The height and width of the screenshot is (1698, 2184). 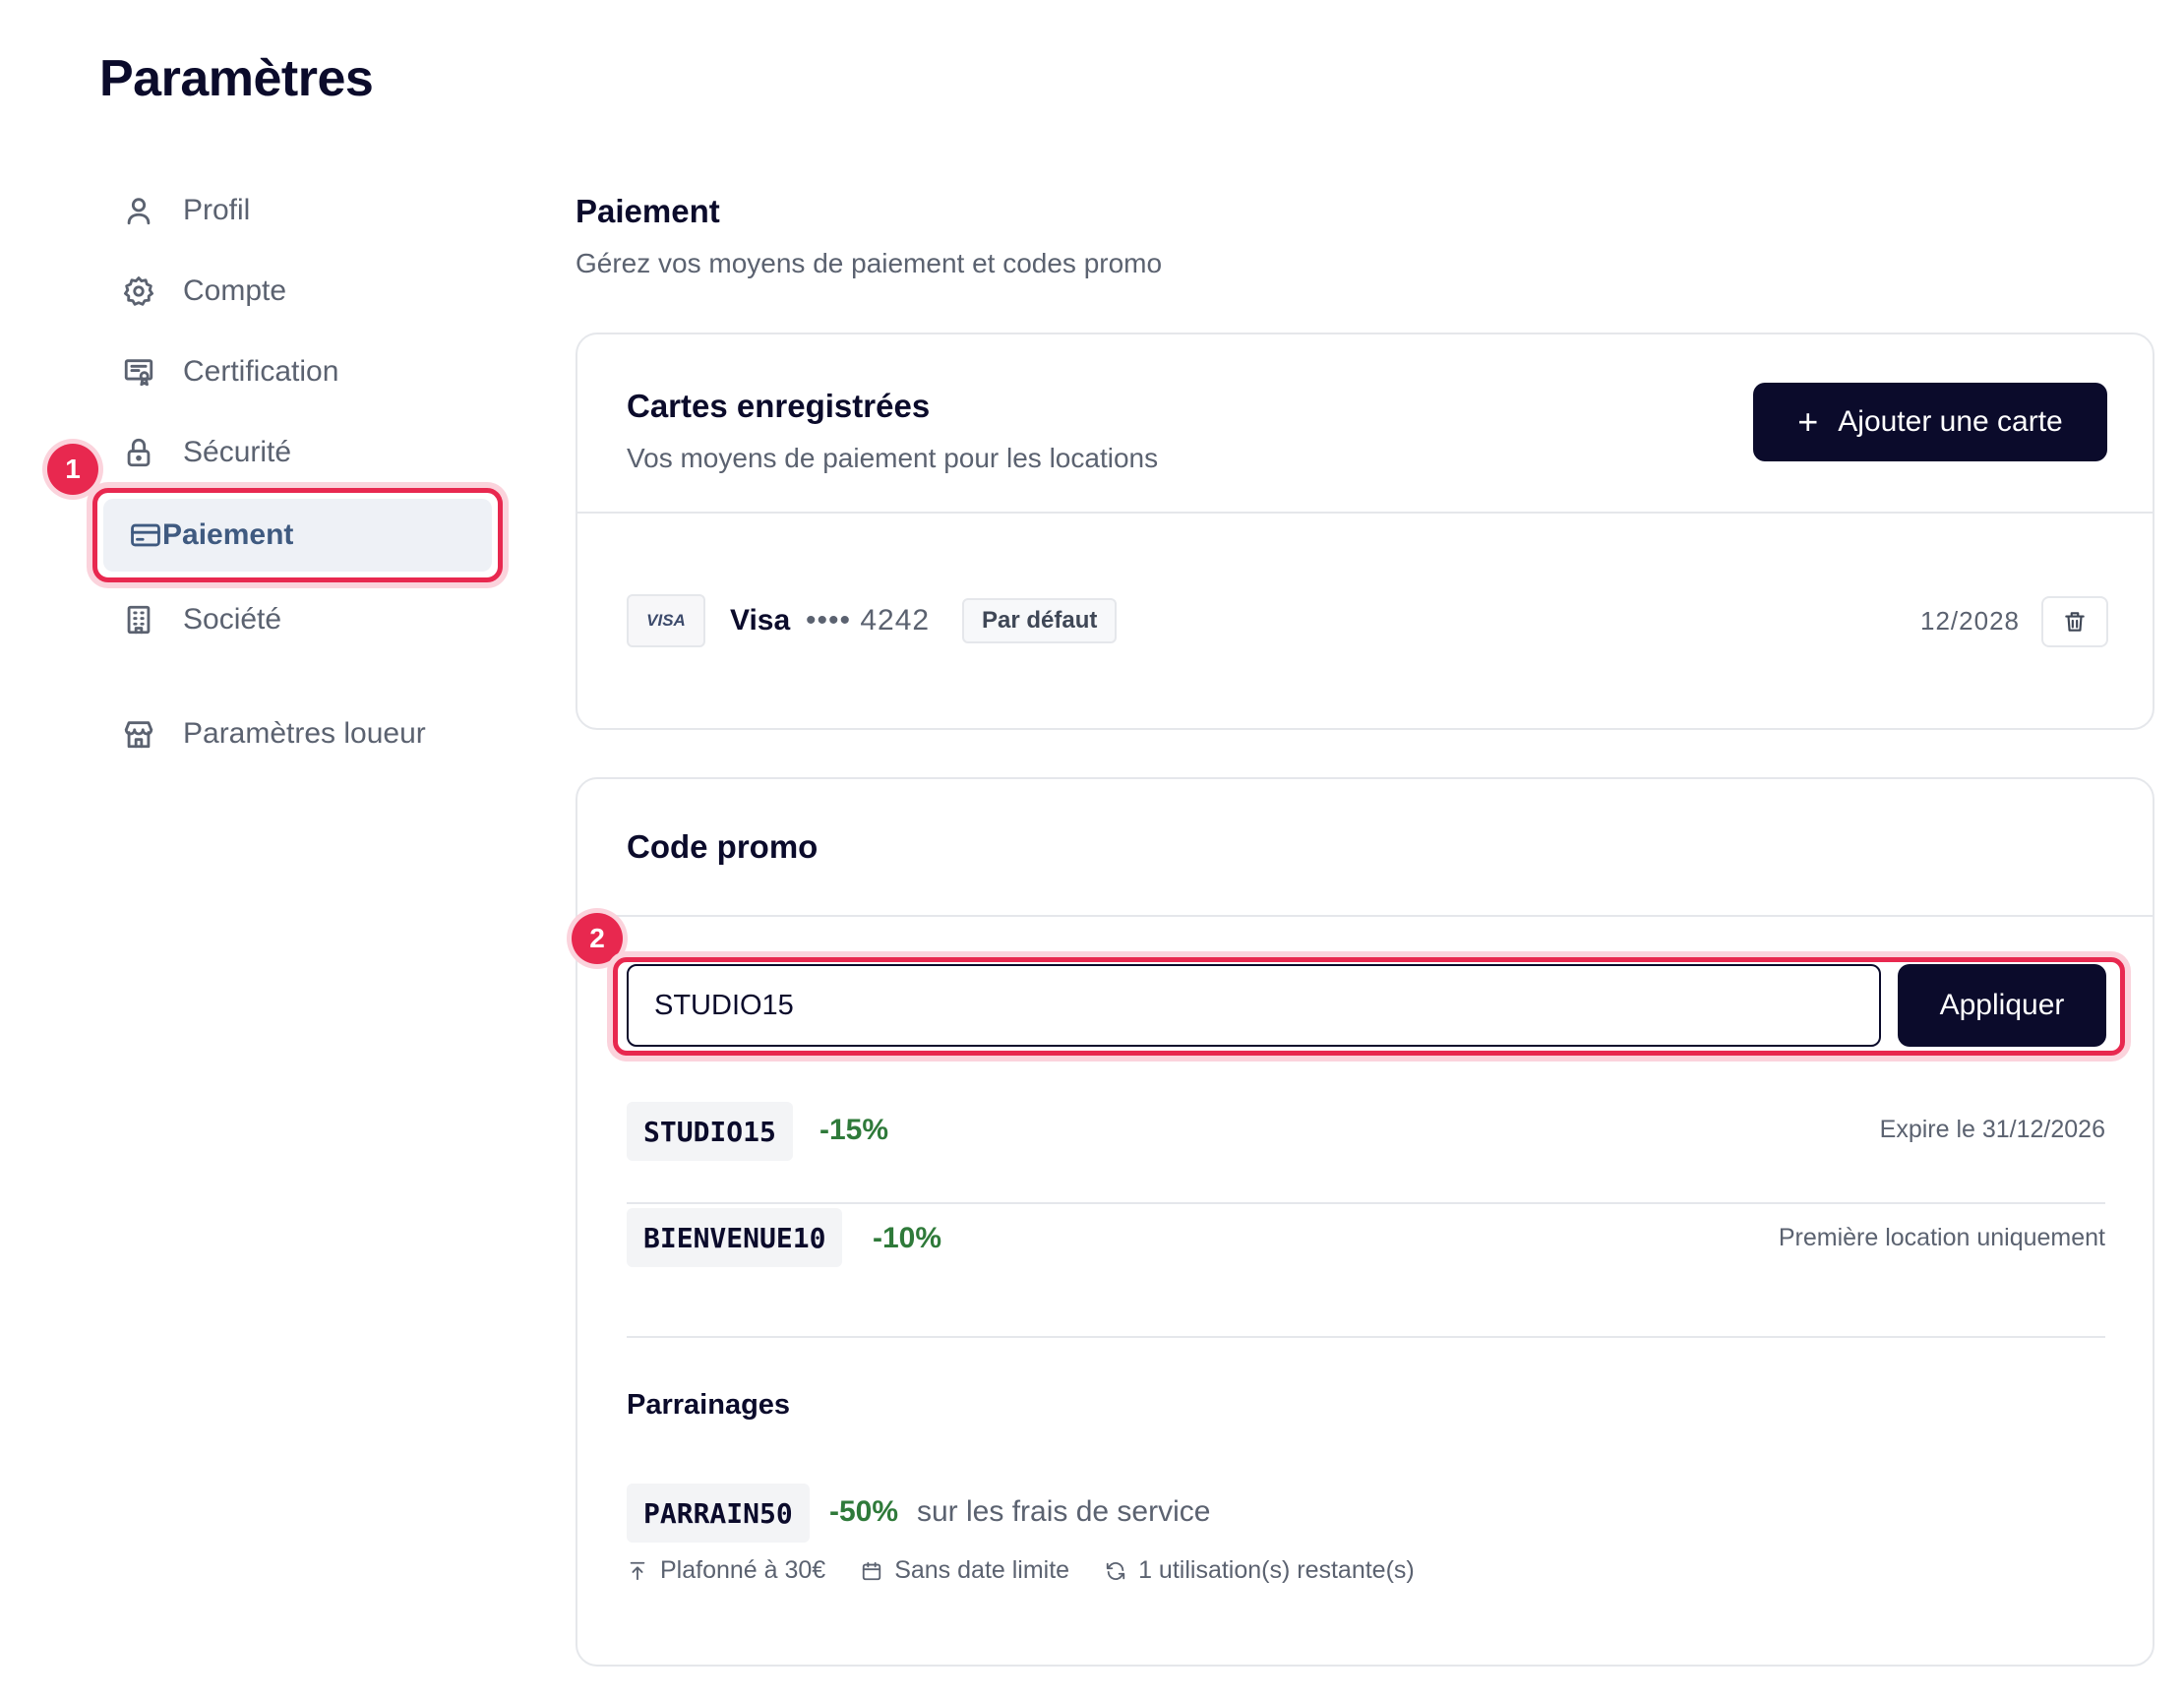 I want to click on sidebar-item-label: Paiement, so click(x=228, y=534).